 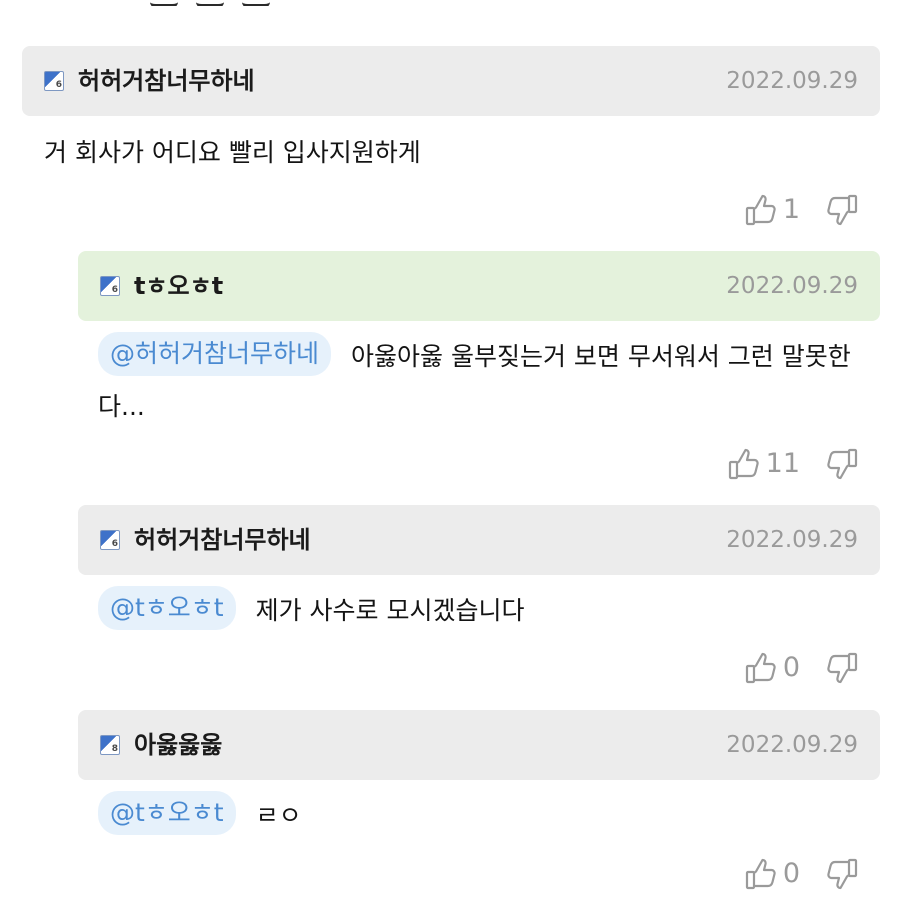 I want to click on vote-bar: 1, so click(x=801, y=210).